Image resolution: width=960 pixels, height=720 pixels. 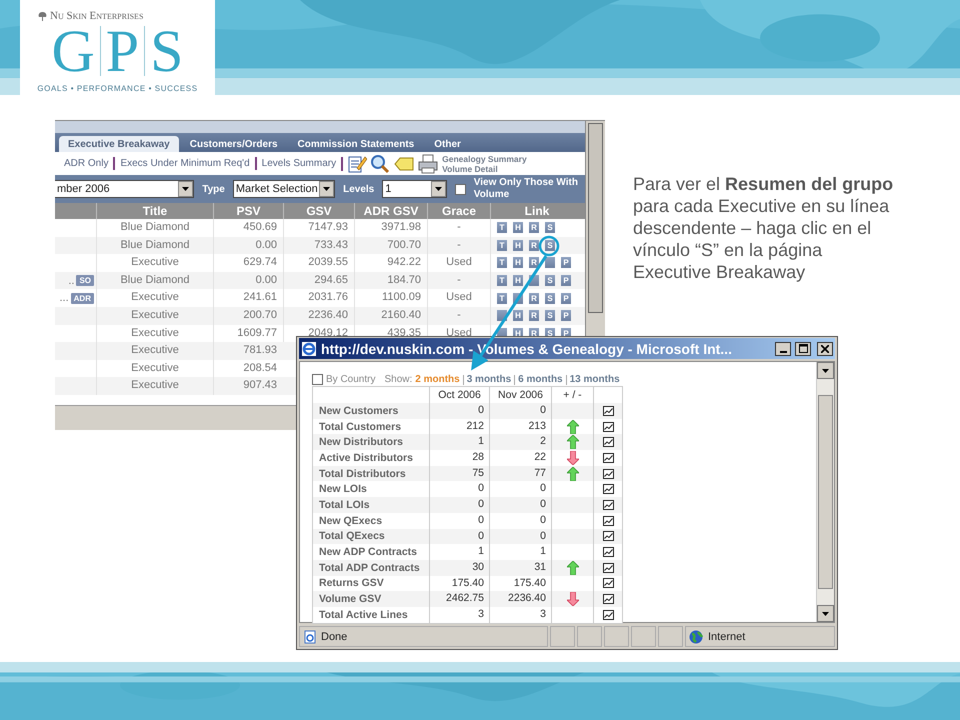 I want to click on row-label: Total ADP Contracts, so click(x=369, y=568).